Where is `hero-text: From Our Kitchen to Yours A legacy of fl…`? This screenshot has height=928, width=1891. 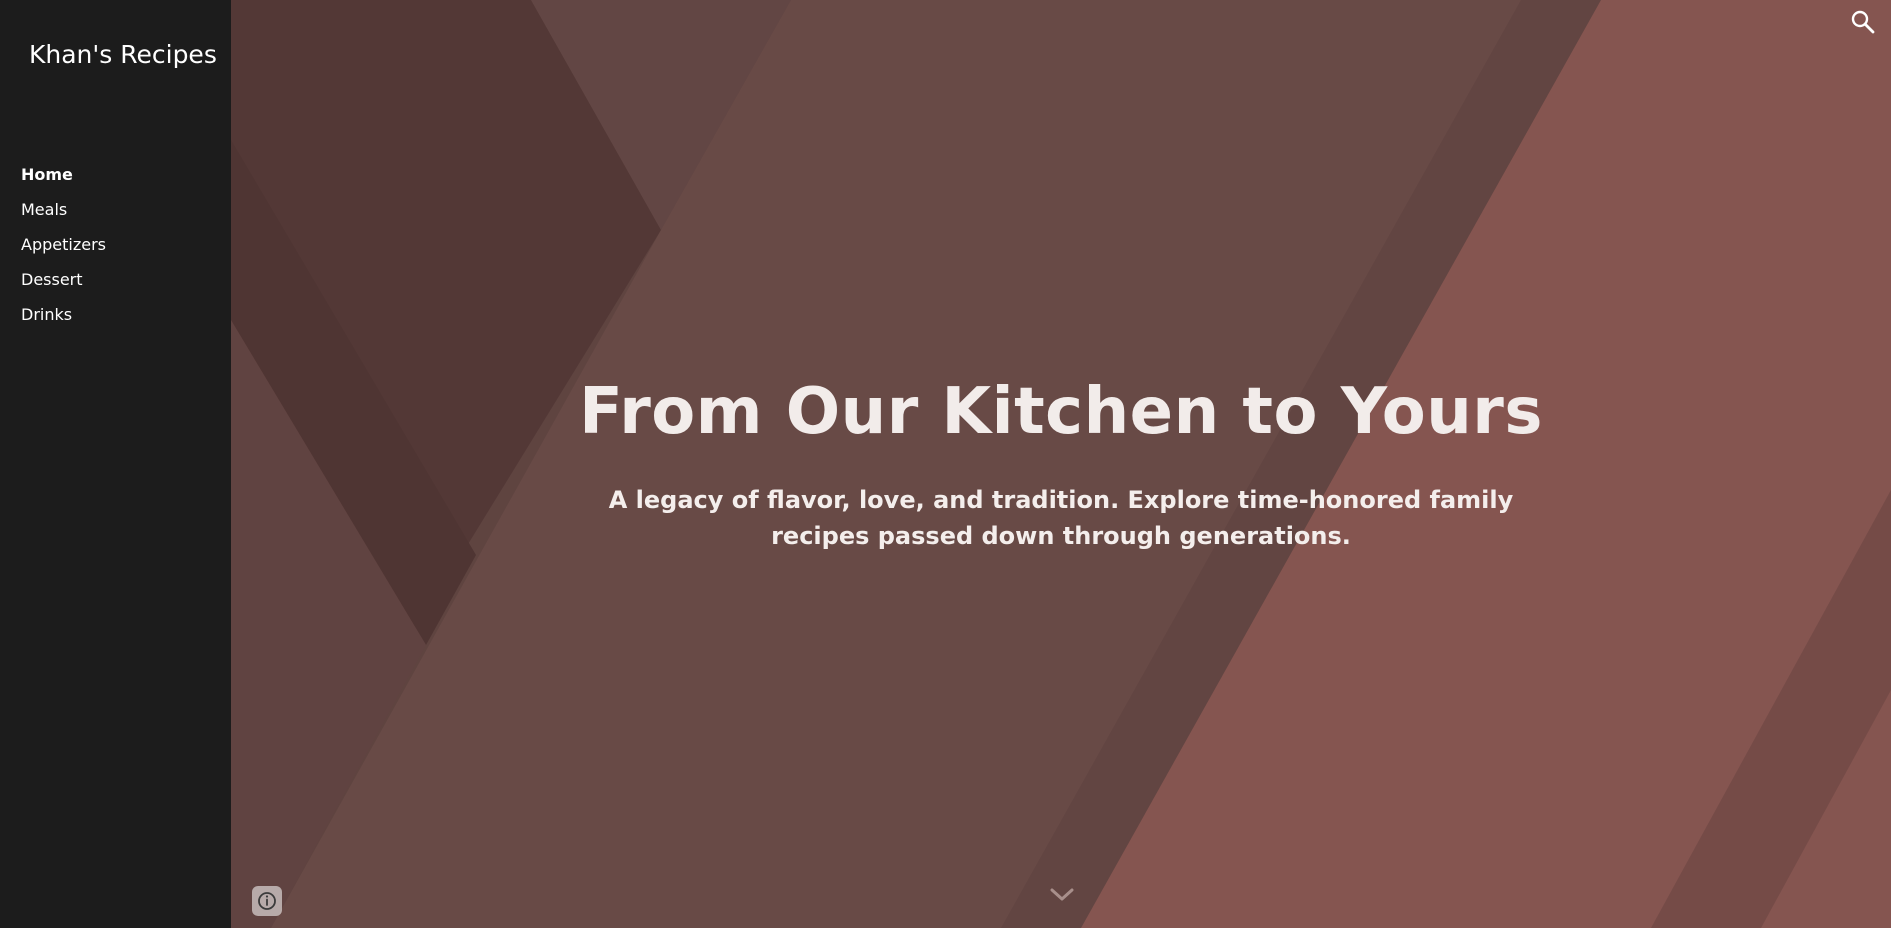
hero-text: From Our Kitchen to Yours A legacy of fl… is located at coordinates (1061, 462).